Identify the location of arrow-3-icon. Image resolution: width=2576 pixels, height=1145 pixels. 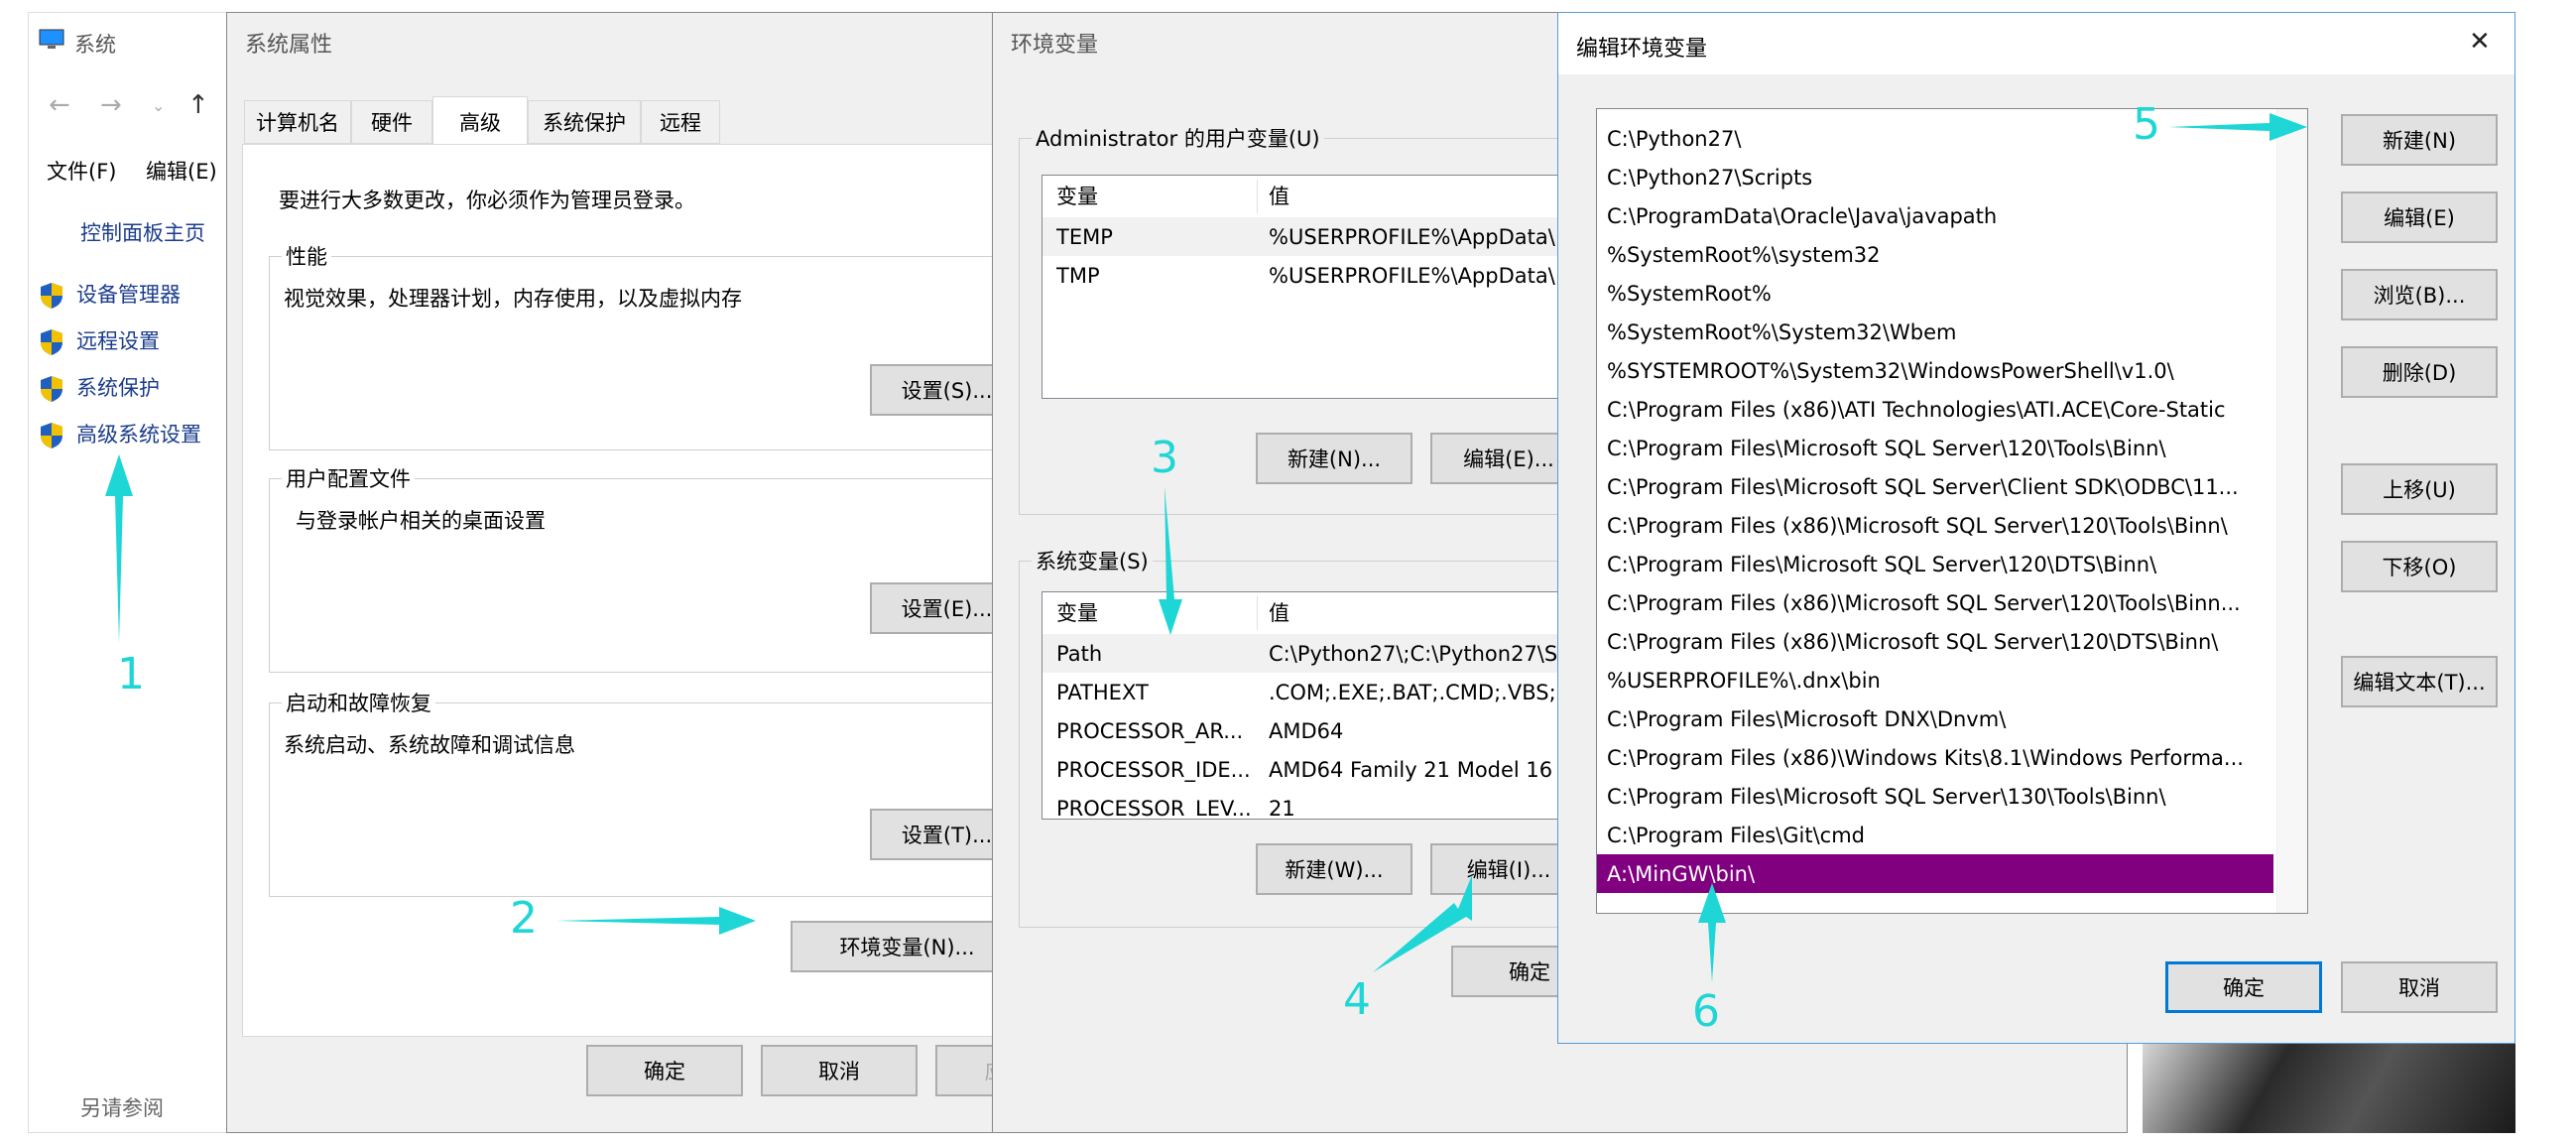
(1170, 560).